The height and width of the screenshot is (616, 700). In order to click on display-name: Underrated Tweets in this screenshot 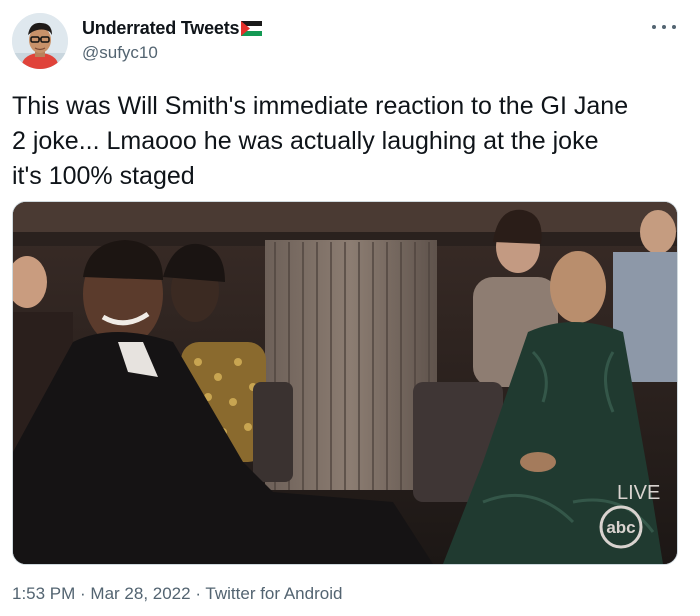, I will do `click(161, 28)`.